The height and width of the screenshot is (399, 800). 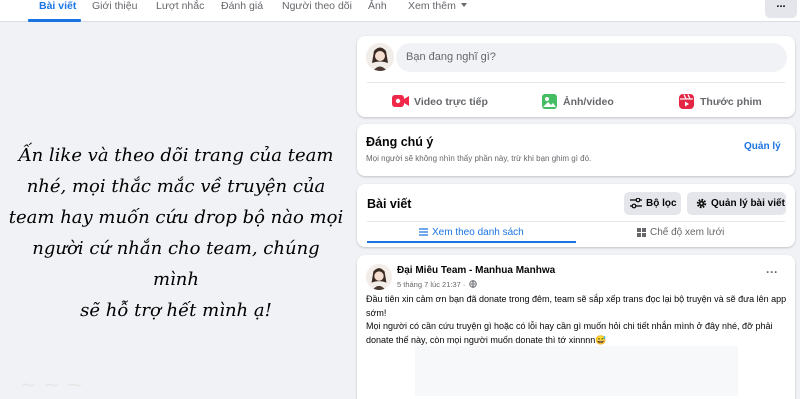 I want to click on tab-grid-view: Chế độ xem lưới, so click(x=687, y=234).